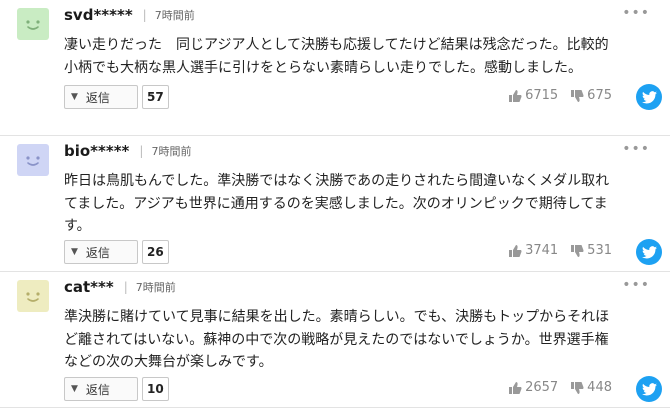 The image size is (670, 415). What do you see at coordinates (337, 317) in the screenshot?
I see `comment-line: 準決勝に賭けていて見事に結果を出した。素晴らしい。でも、決勝もトップからそれほ` at bounding box center [337, 317].